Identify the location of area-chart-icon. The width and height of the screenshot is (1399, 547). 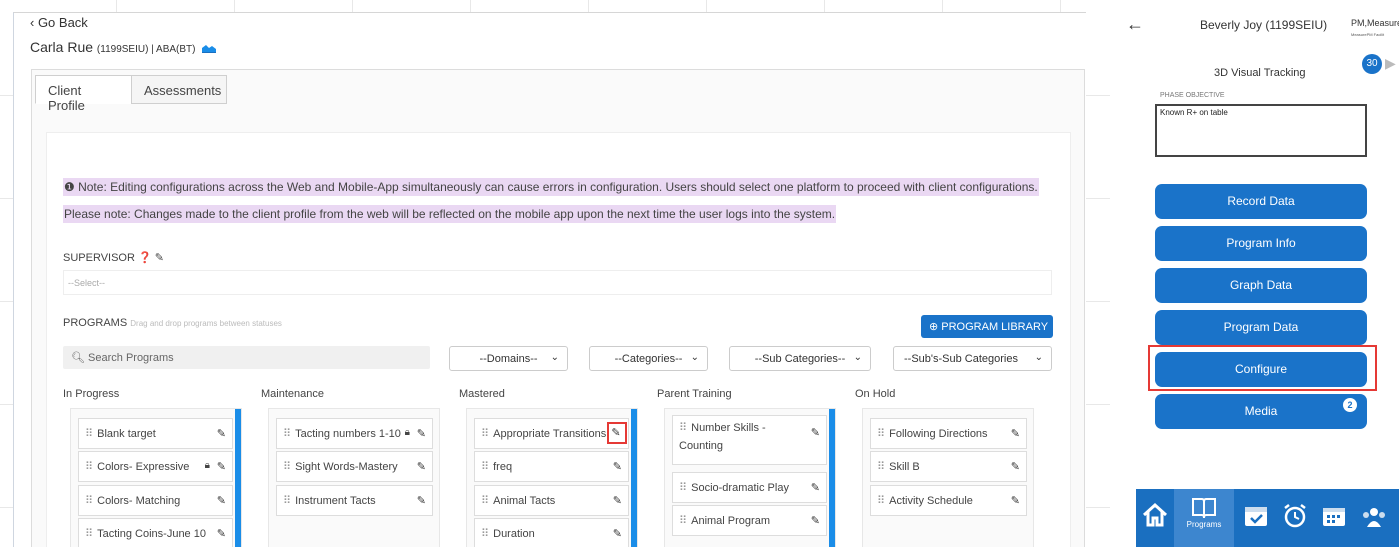
(209, 48).